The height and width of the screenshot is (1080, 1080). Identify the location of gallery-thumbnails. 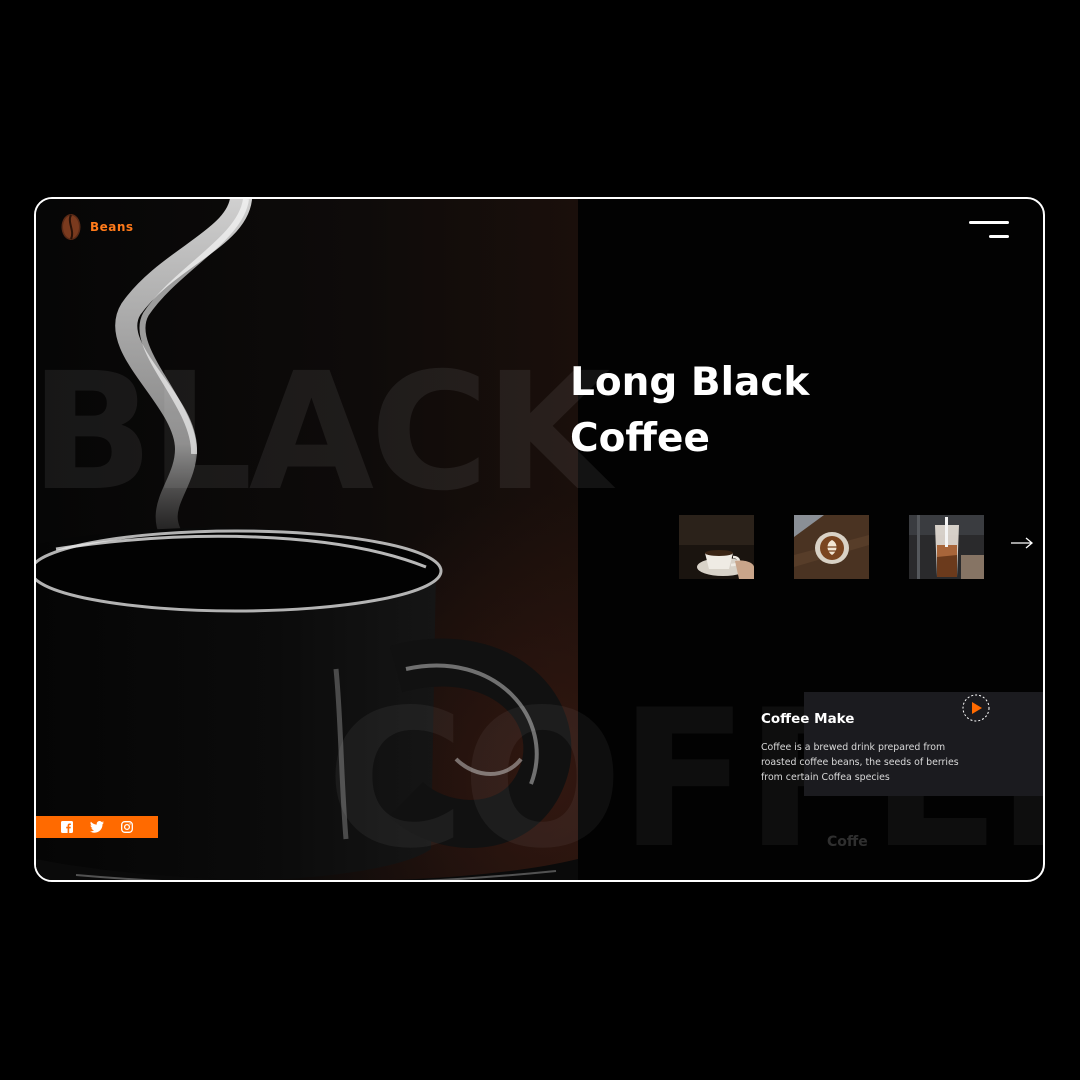
(831, 547).